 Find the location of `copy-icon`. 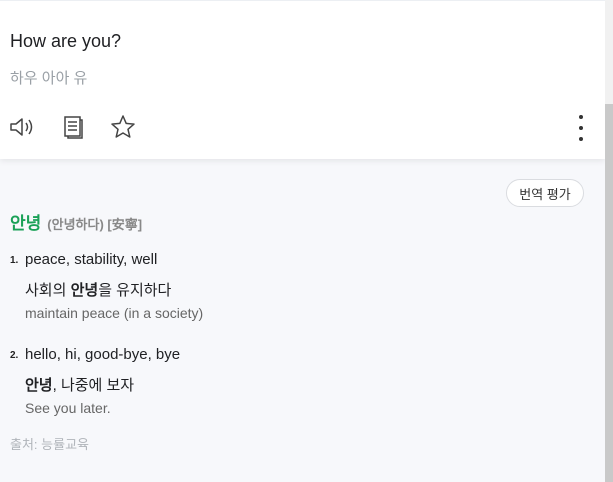

copy-icon is located at coordinates (73, 127).